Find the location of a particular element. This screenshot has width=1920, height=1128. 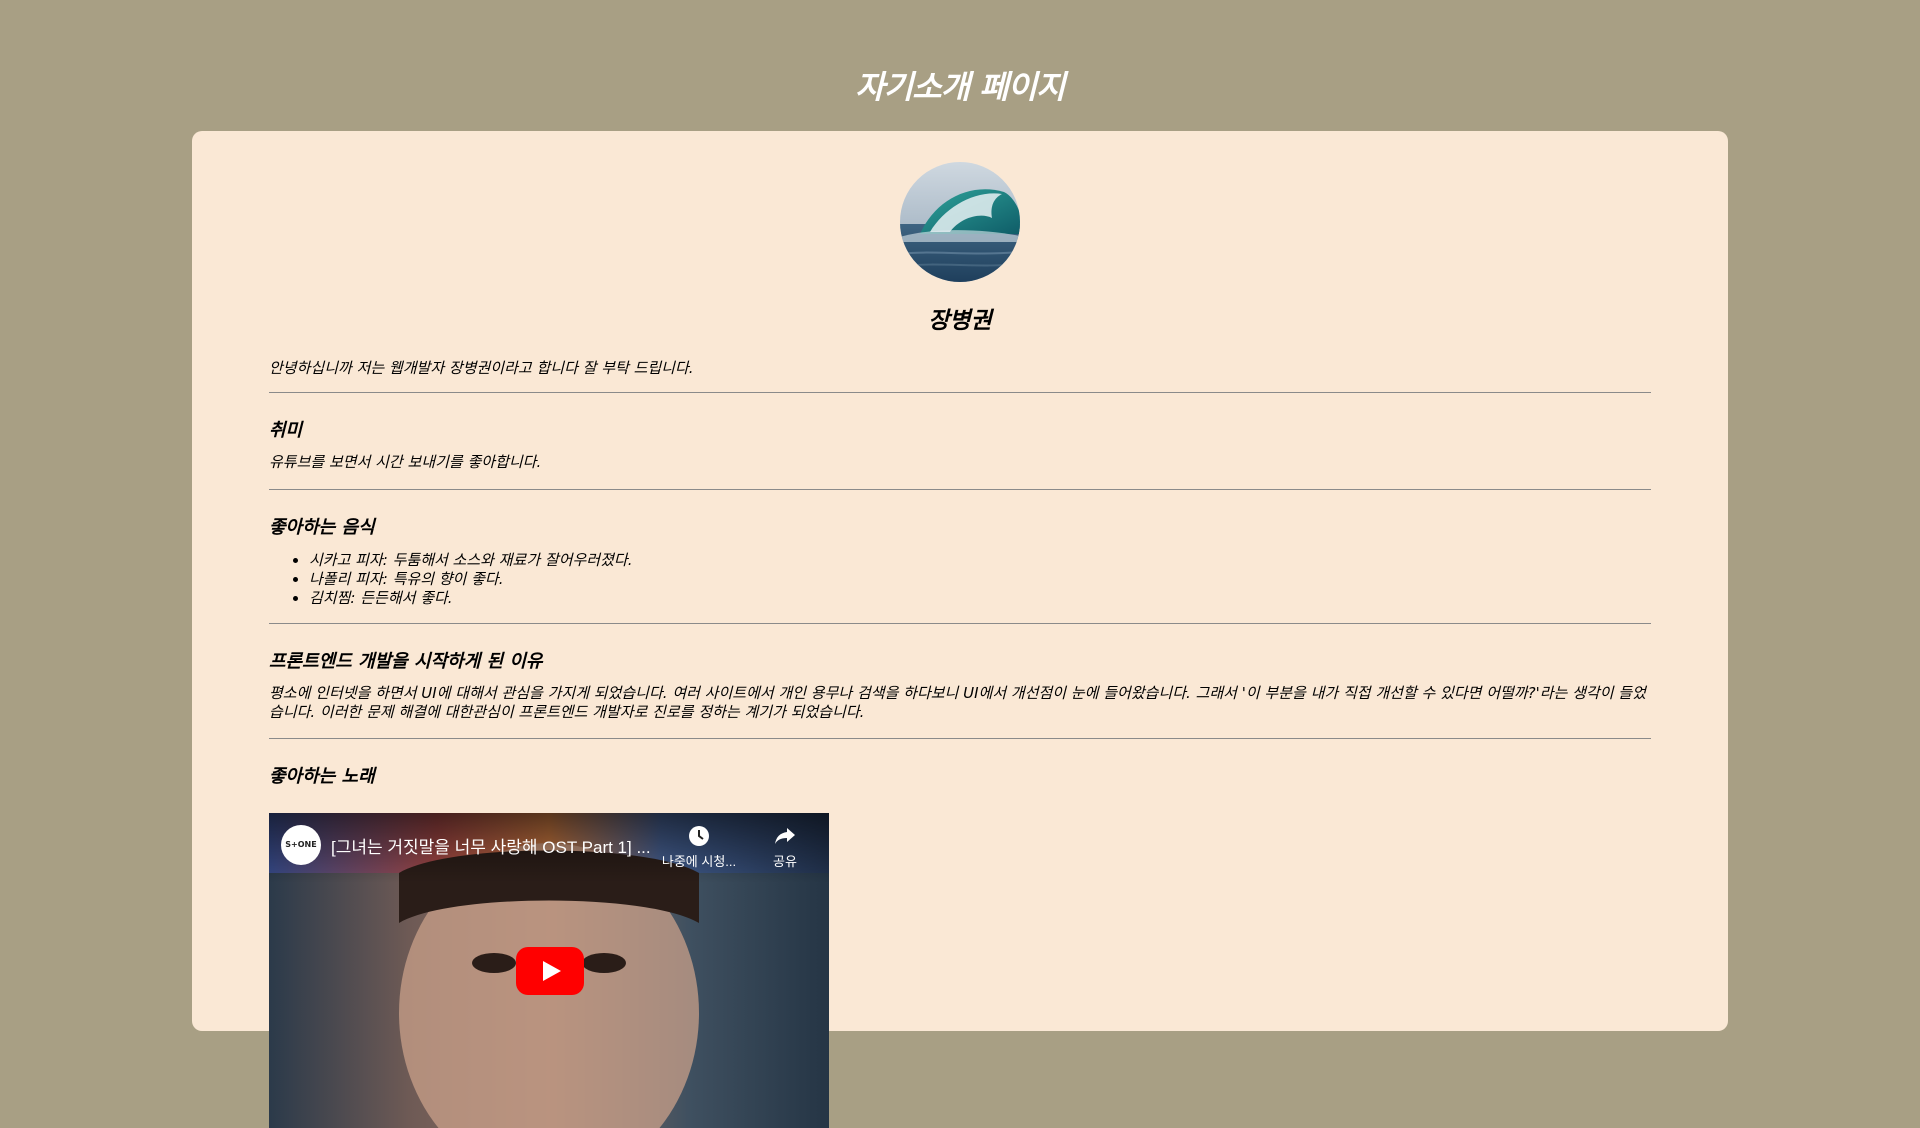

reason-title: 프론트엔드 개발을 시작하게 된 이유 is located at coordinates (406, 661).